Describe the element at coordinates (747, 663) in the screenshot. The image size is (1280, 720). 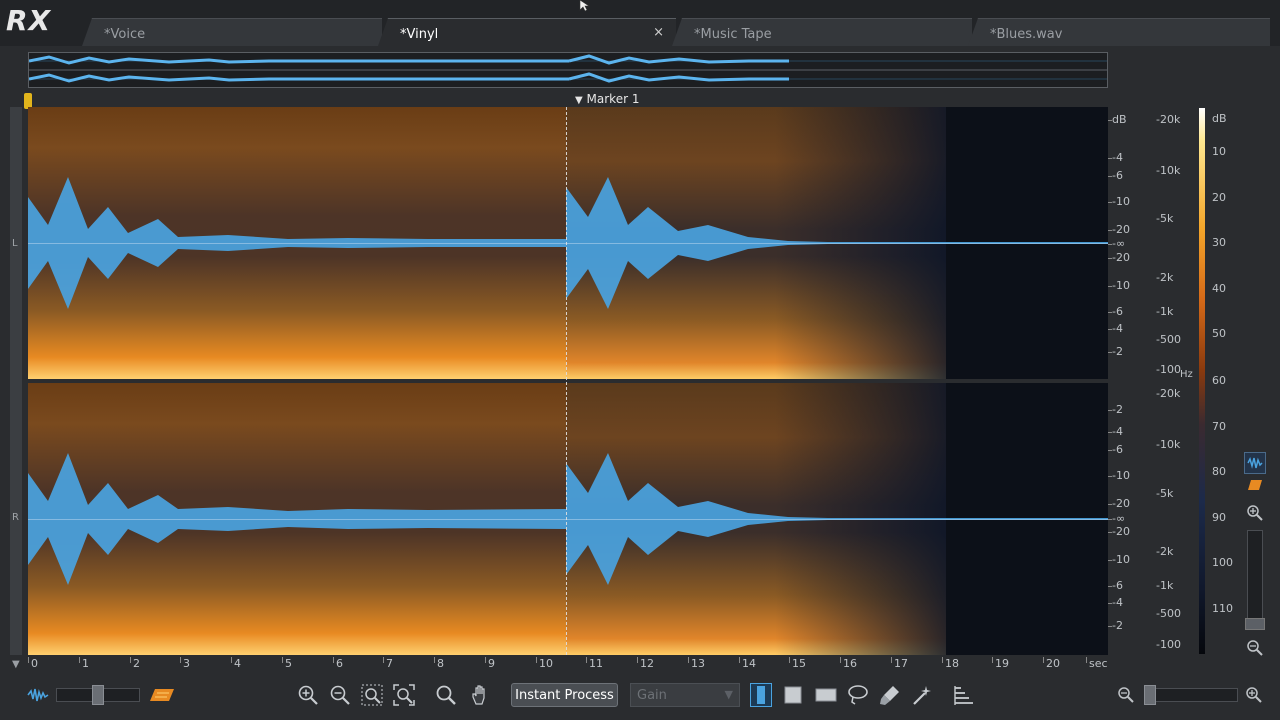
I see `time-tick: 14` at that location.